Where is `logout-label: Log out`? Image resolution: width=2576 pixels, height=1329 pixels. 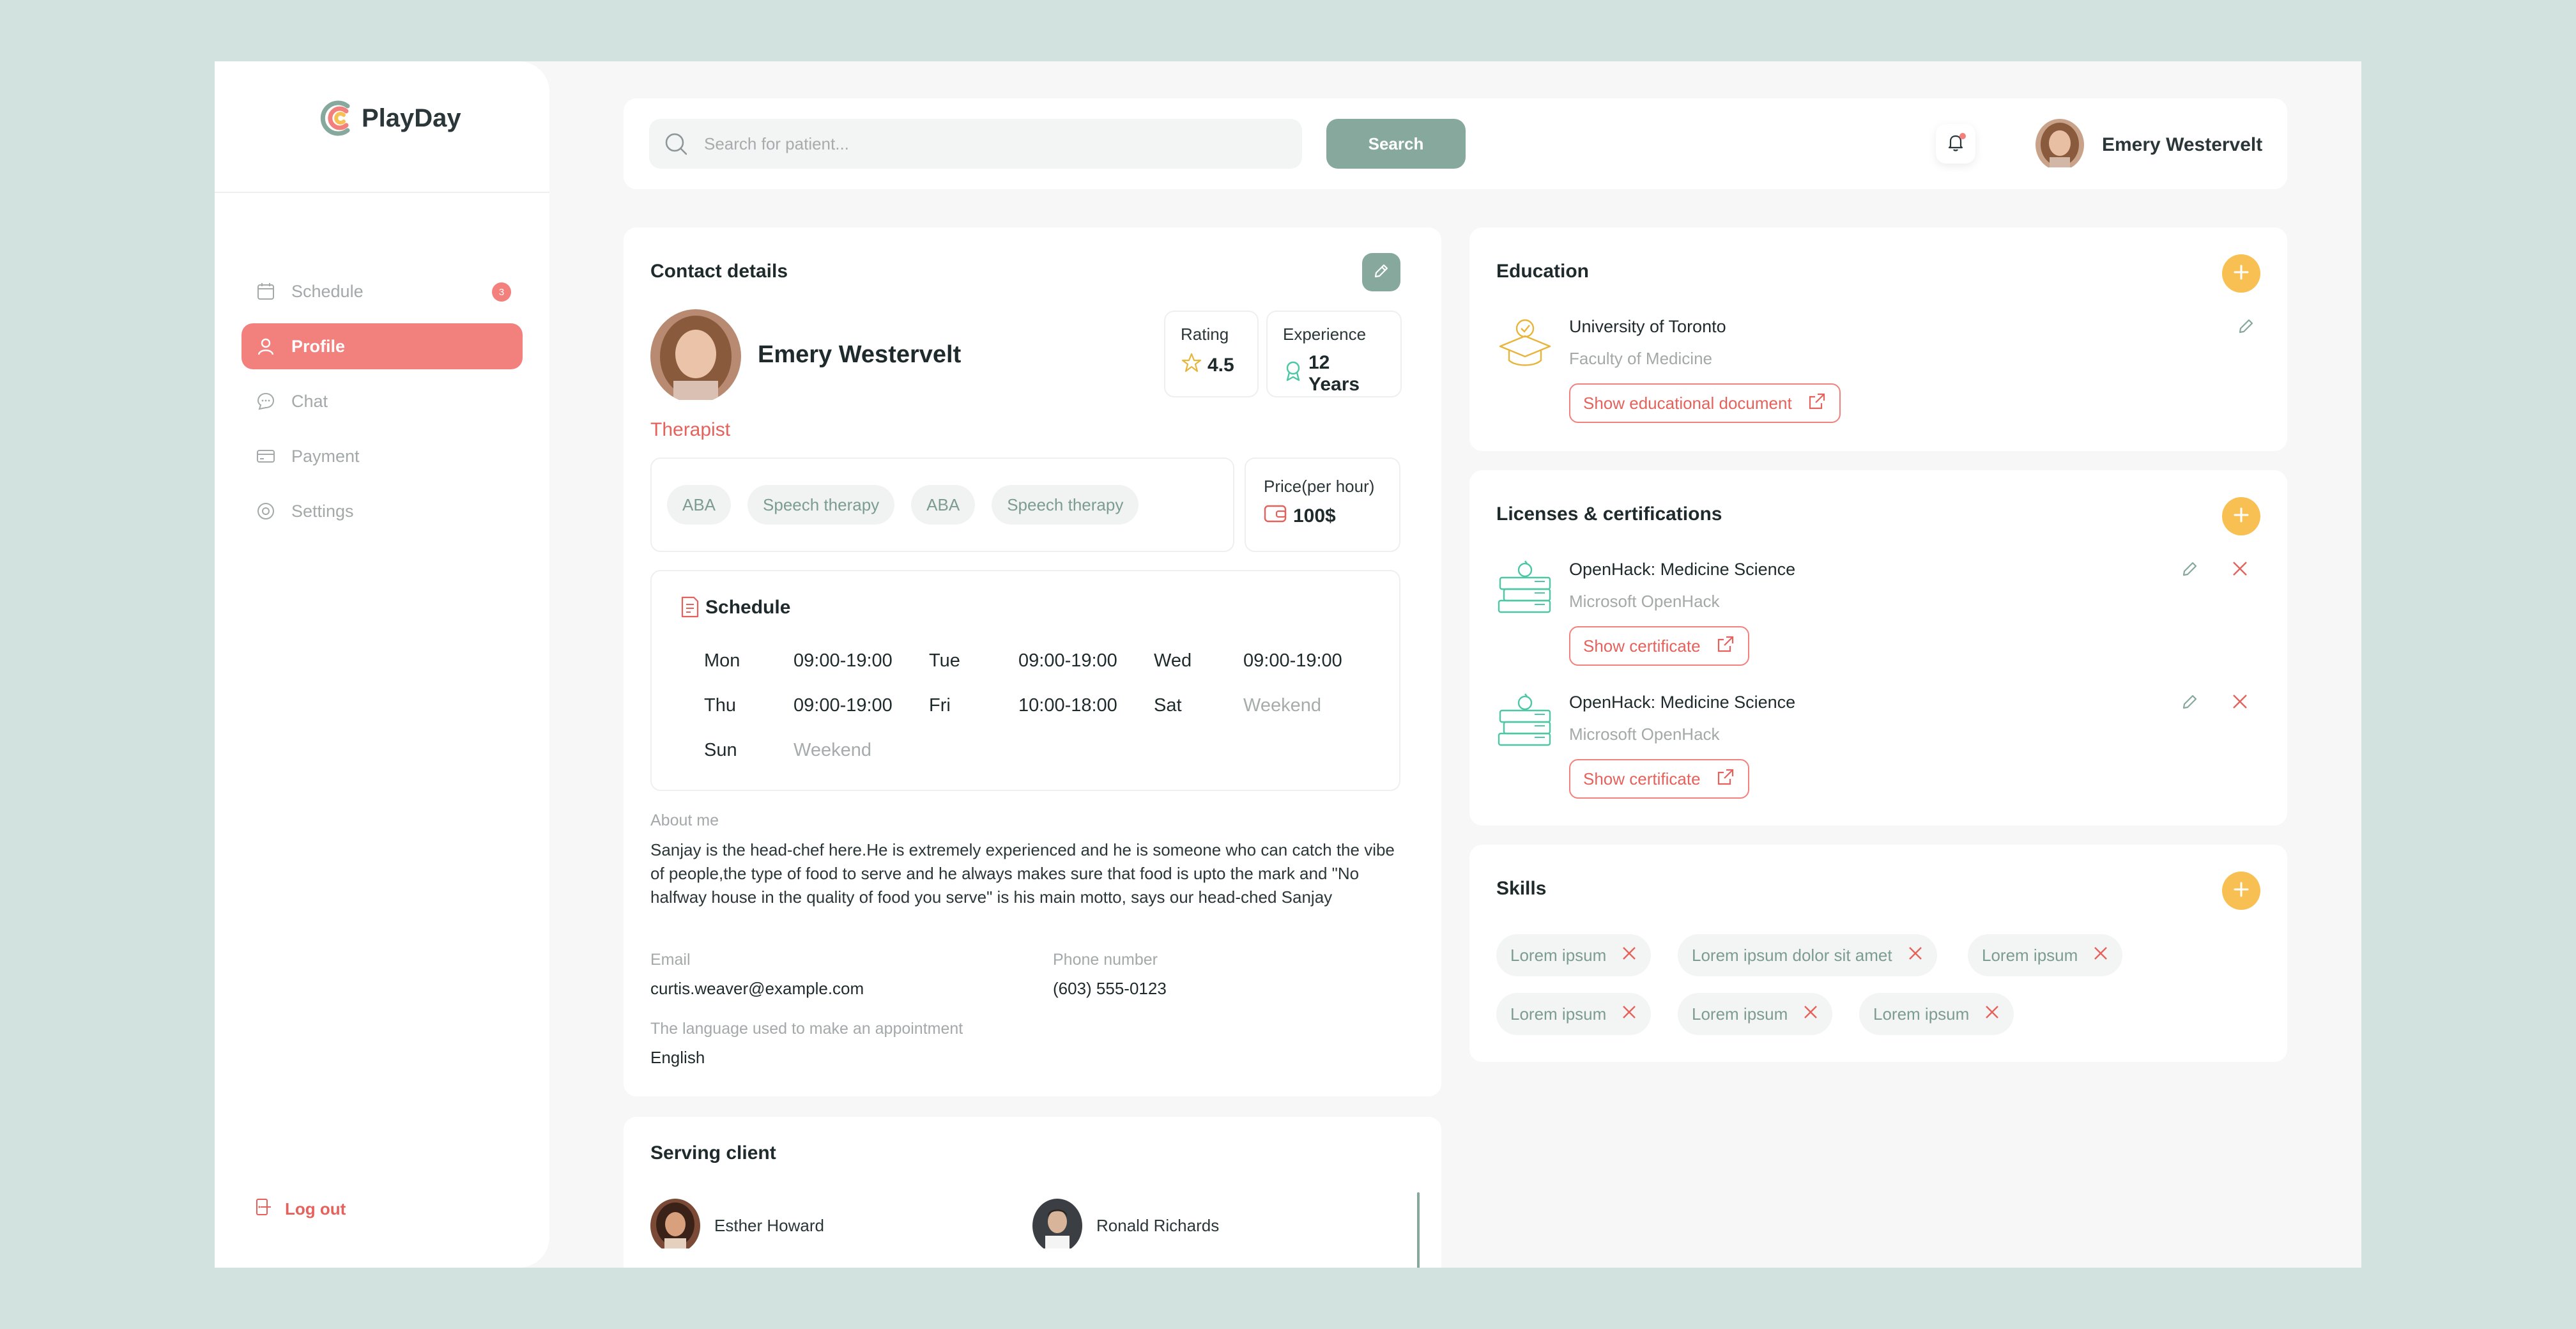
logout-label: Log out is located at coordinates (315, 1208).